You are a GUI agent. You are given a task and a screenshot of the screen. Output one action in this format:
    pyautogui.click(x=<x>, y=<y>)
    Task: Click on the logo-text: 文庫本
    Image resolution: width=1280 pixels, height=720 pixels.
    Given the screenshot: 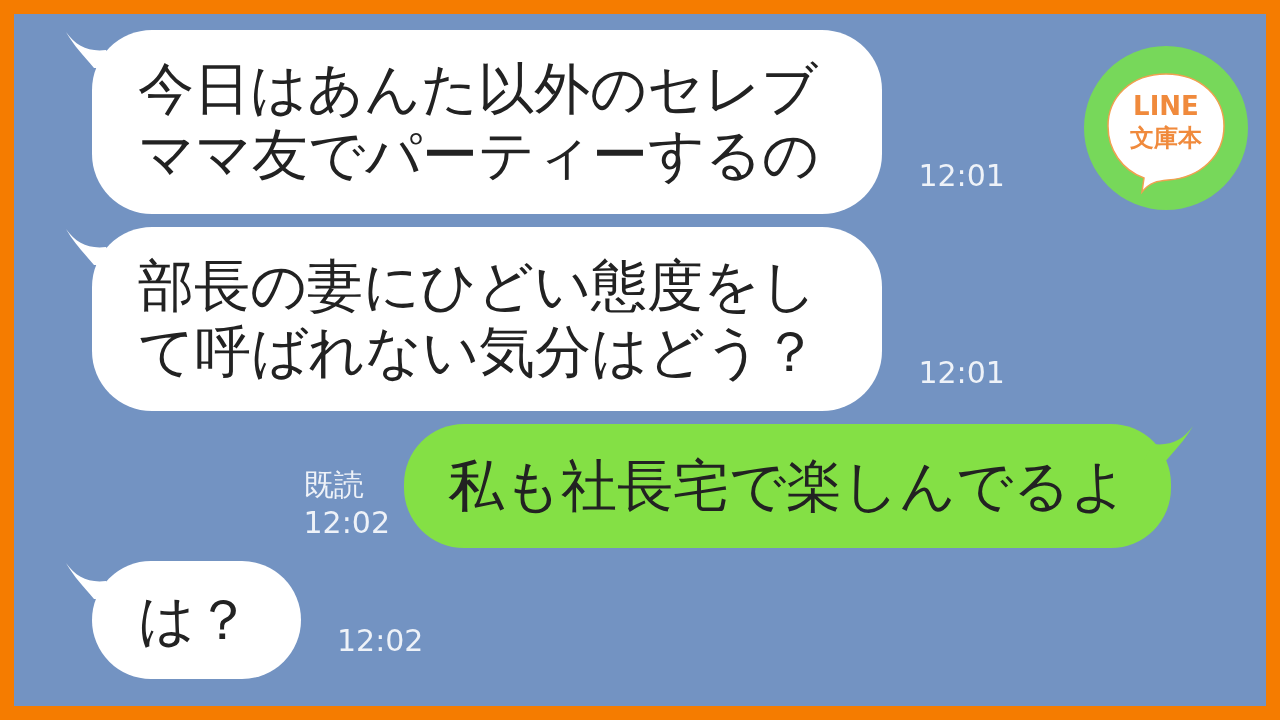 What is the action you would take?
    pyautogui.click(x=1166, y=138)
    